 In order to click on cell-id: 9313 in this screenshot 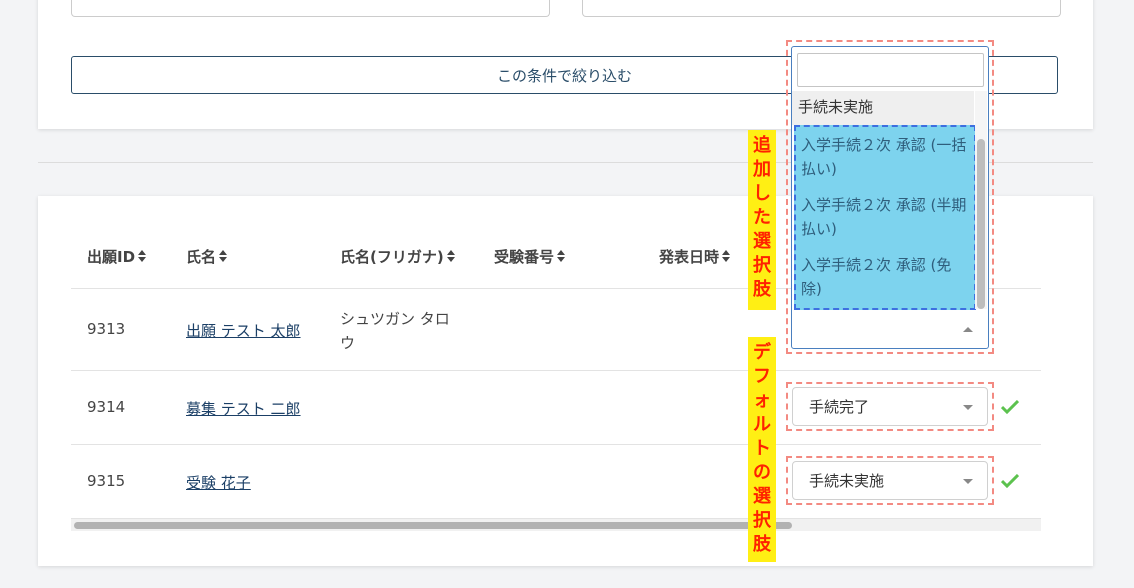, I will do `click(106, 329)`.